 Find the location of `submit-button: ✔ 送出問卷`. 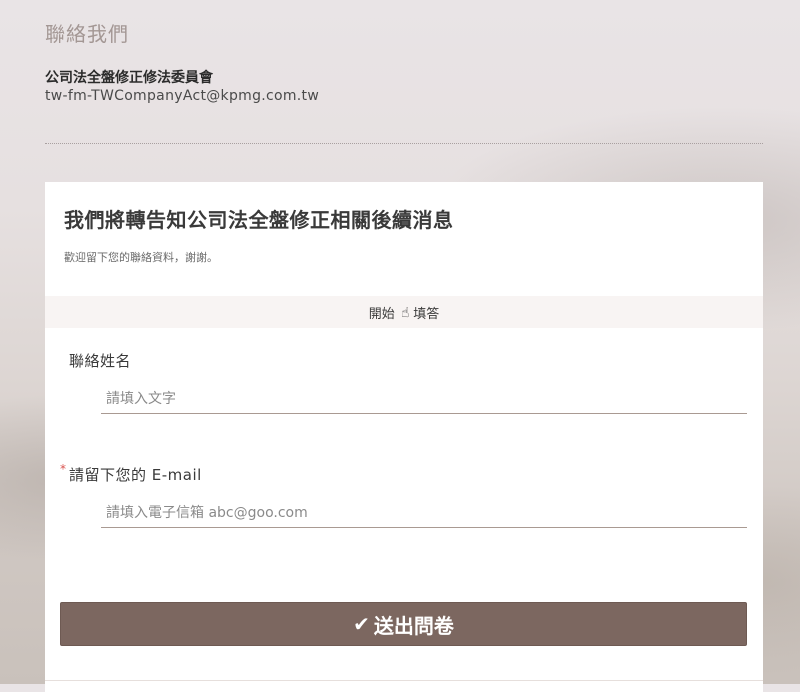

submit-button: ✔ 送出問卷 is located at coordinates (403, 624).